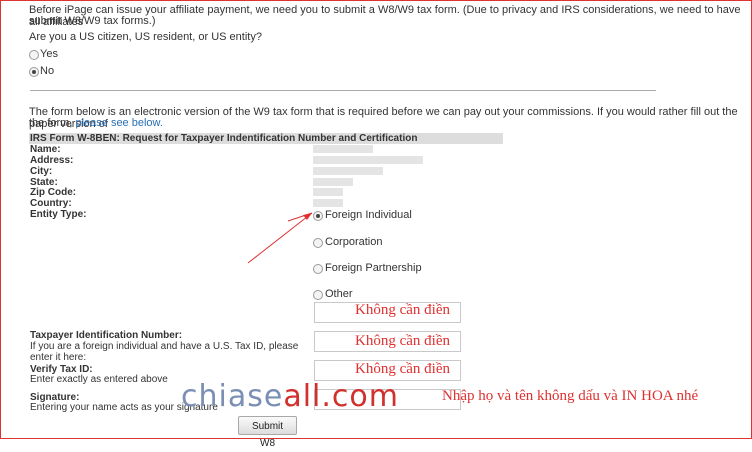 This screenshot has width=752, height=452. I want to click on radio-foreign-individual-label: Foreign Individual, so click(368, 215).